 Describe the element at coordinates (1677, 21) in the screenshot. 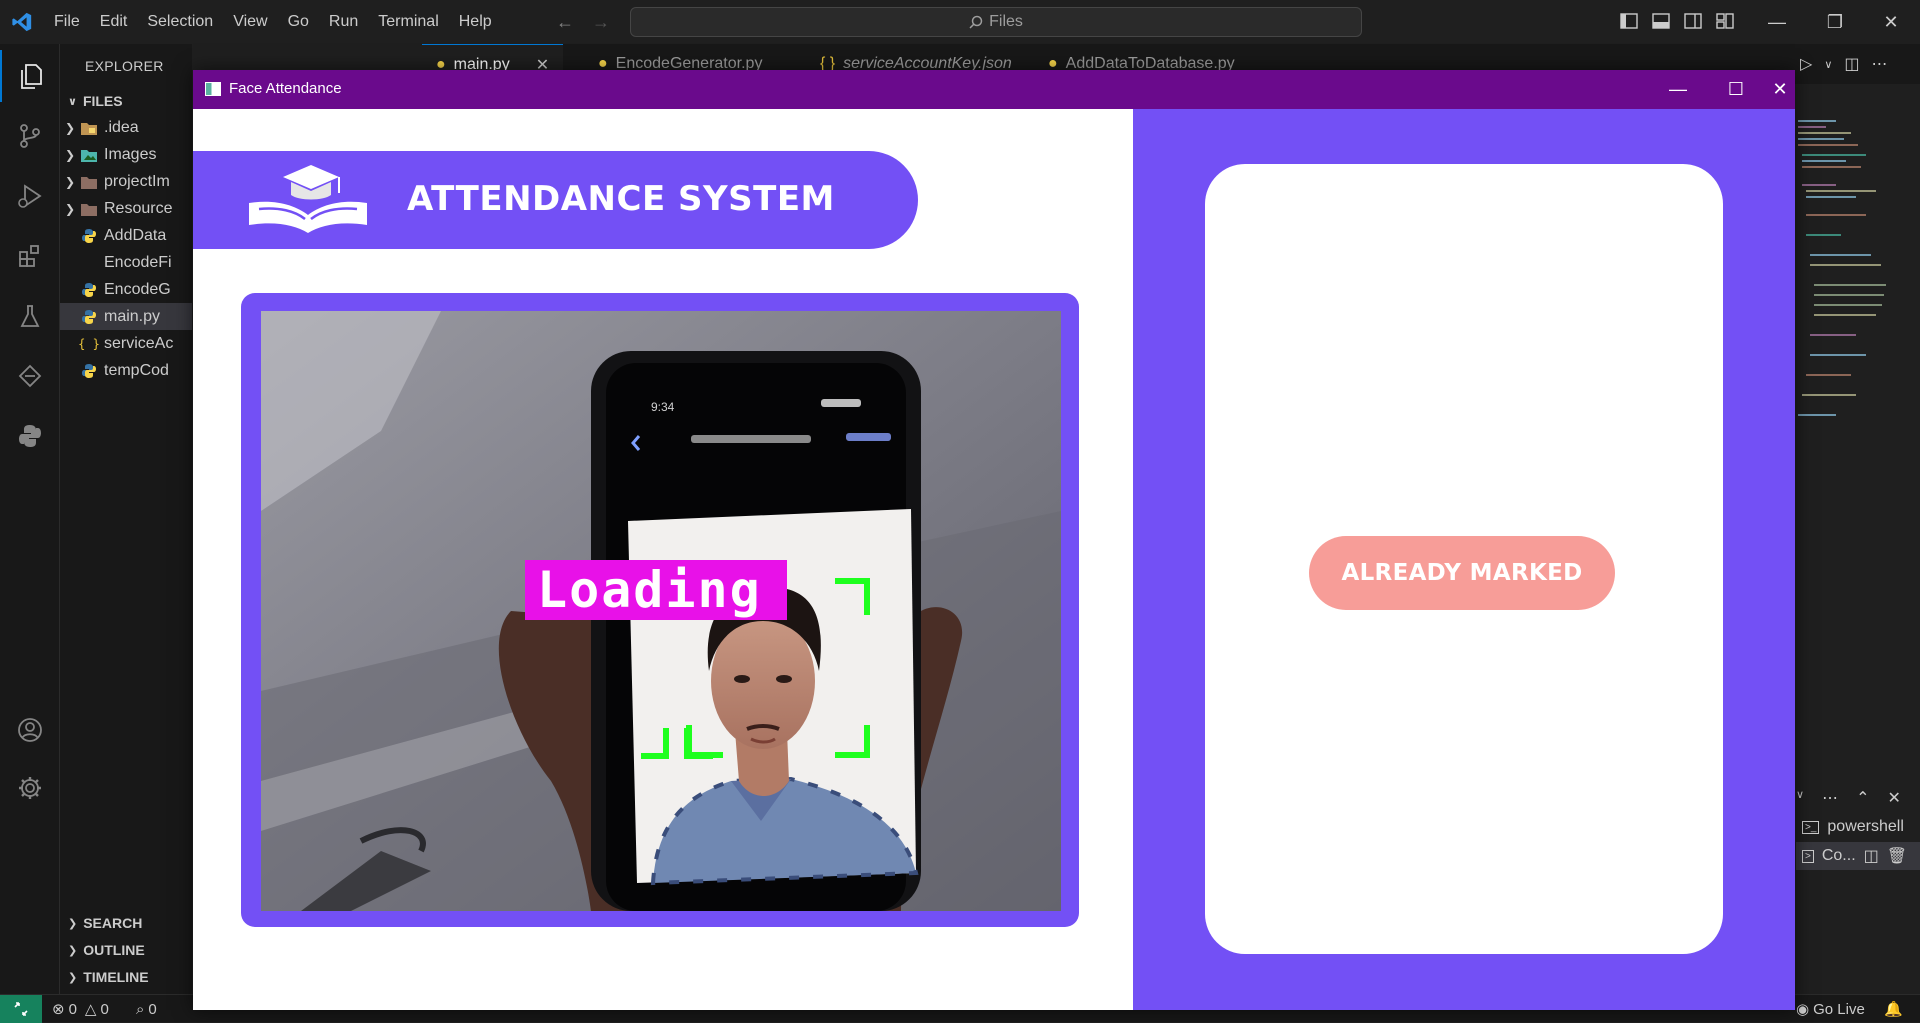

I see `layout-controls` at that location.